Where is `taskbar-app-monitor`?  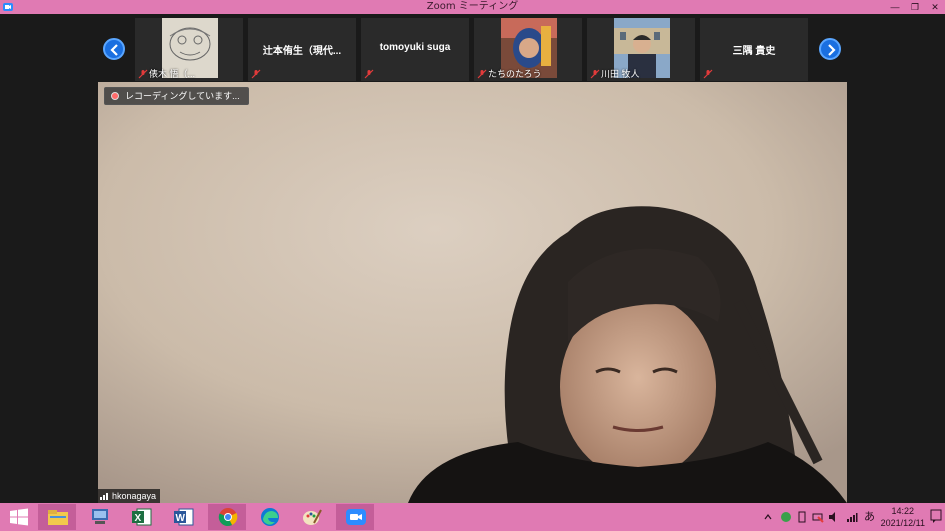
taskbar-app-monitor is located at coordinates (99, 517).